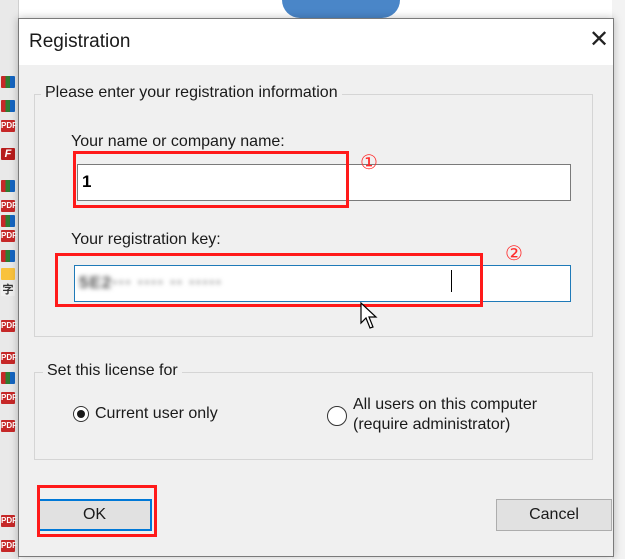 The width and height of the screenshot is (625, 560). What do you see at coordinates (81, 414) in the screenshot?
I see `radio-current-user-button` at bounding box center [81, 414].